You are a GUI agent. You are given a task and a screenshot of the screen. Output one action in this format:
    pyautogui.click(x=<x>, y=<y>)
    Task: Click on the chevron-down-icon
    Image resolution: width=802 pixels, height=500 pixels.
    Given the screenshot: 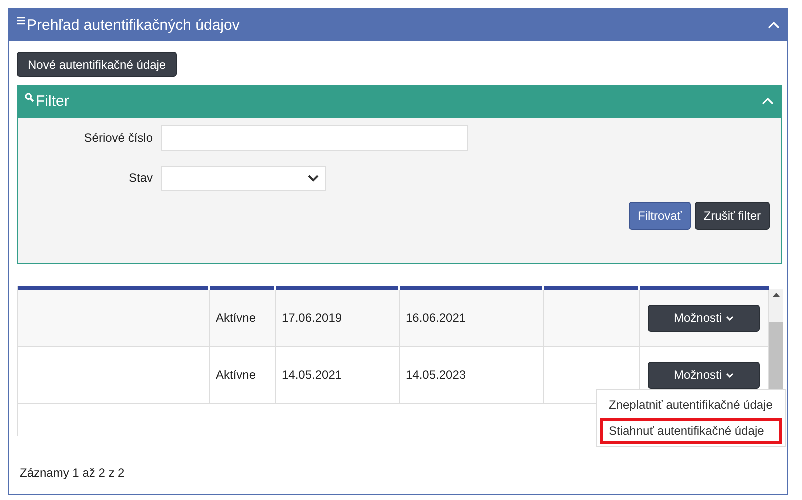 What is the action you would take?
    pyautogui.click(x=313, y=178)
    